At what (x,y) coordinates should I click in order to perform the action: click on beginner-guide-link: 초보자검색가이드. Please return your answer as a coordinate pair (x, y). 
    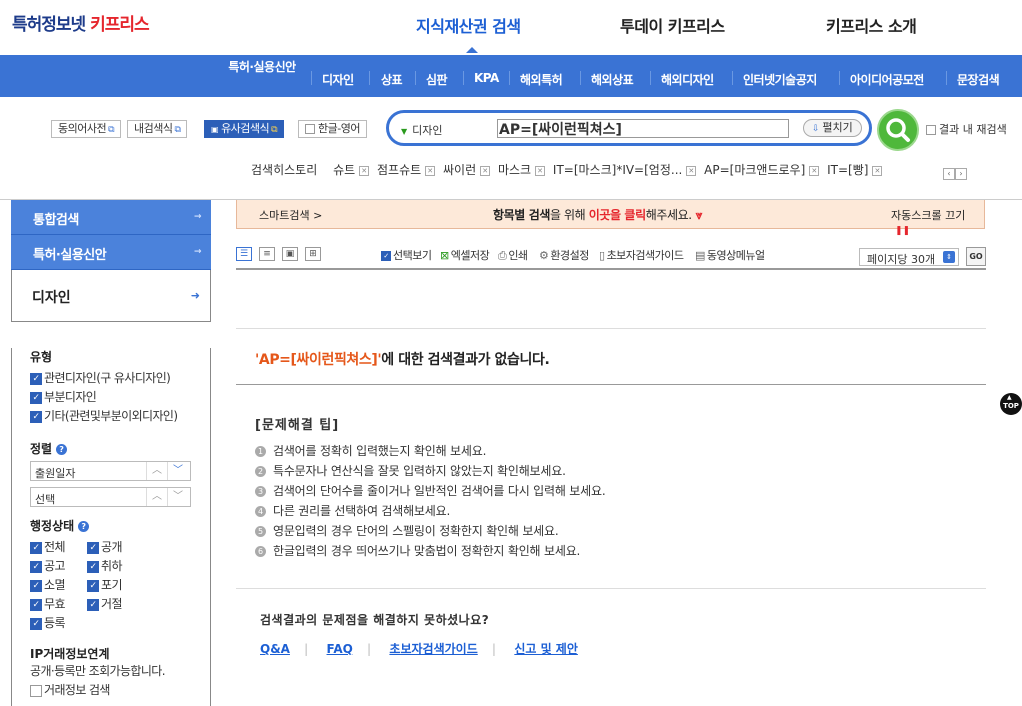
    Looking at the image, I should click on (433, 649).